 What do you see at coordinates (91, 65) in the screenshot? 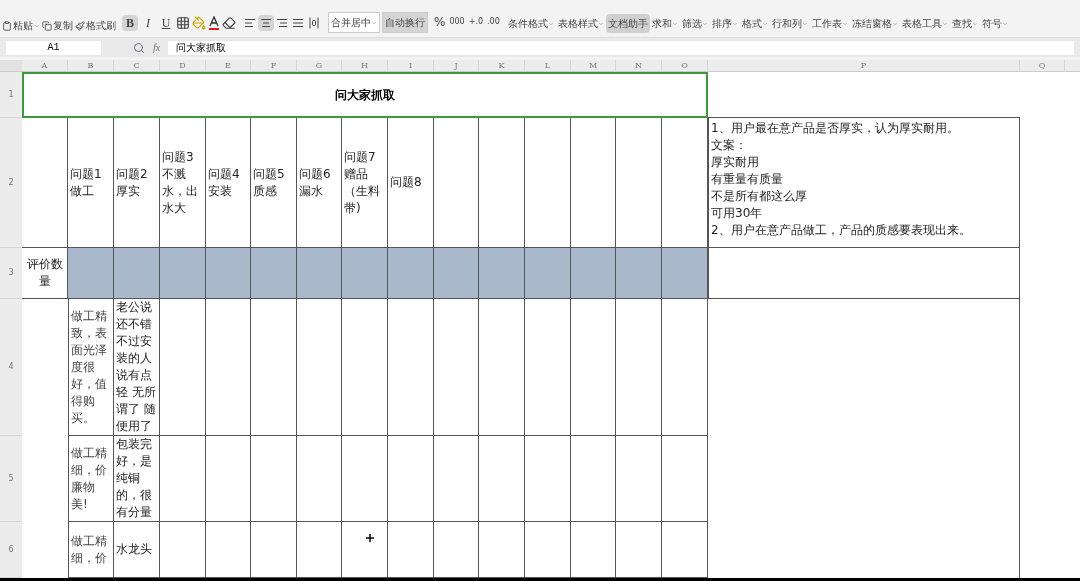
I see `column-header: B` at bounding box center [91, 65].